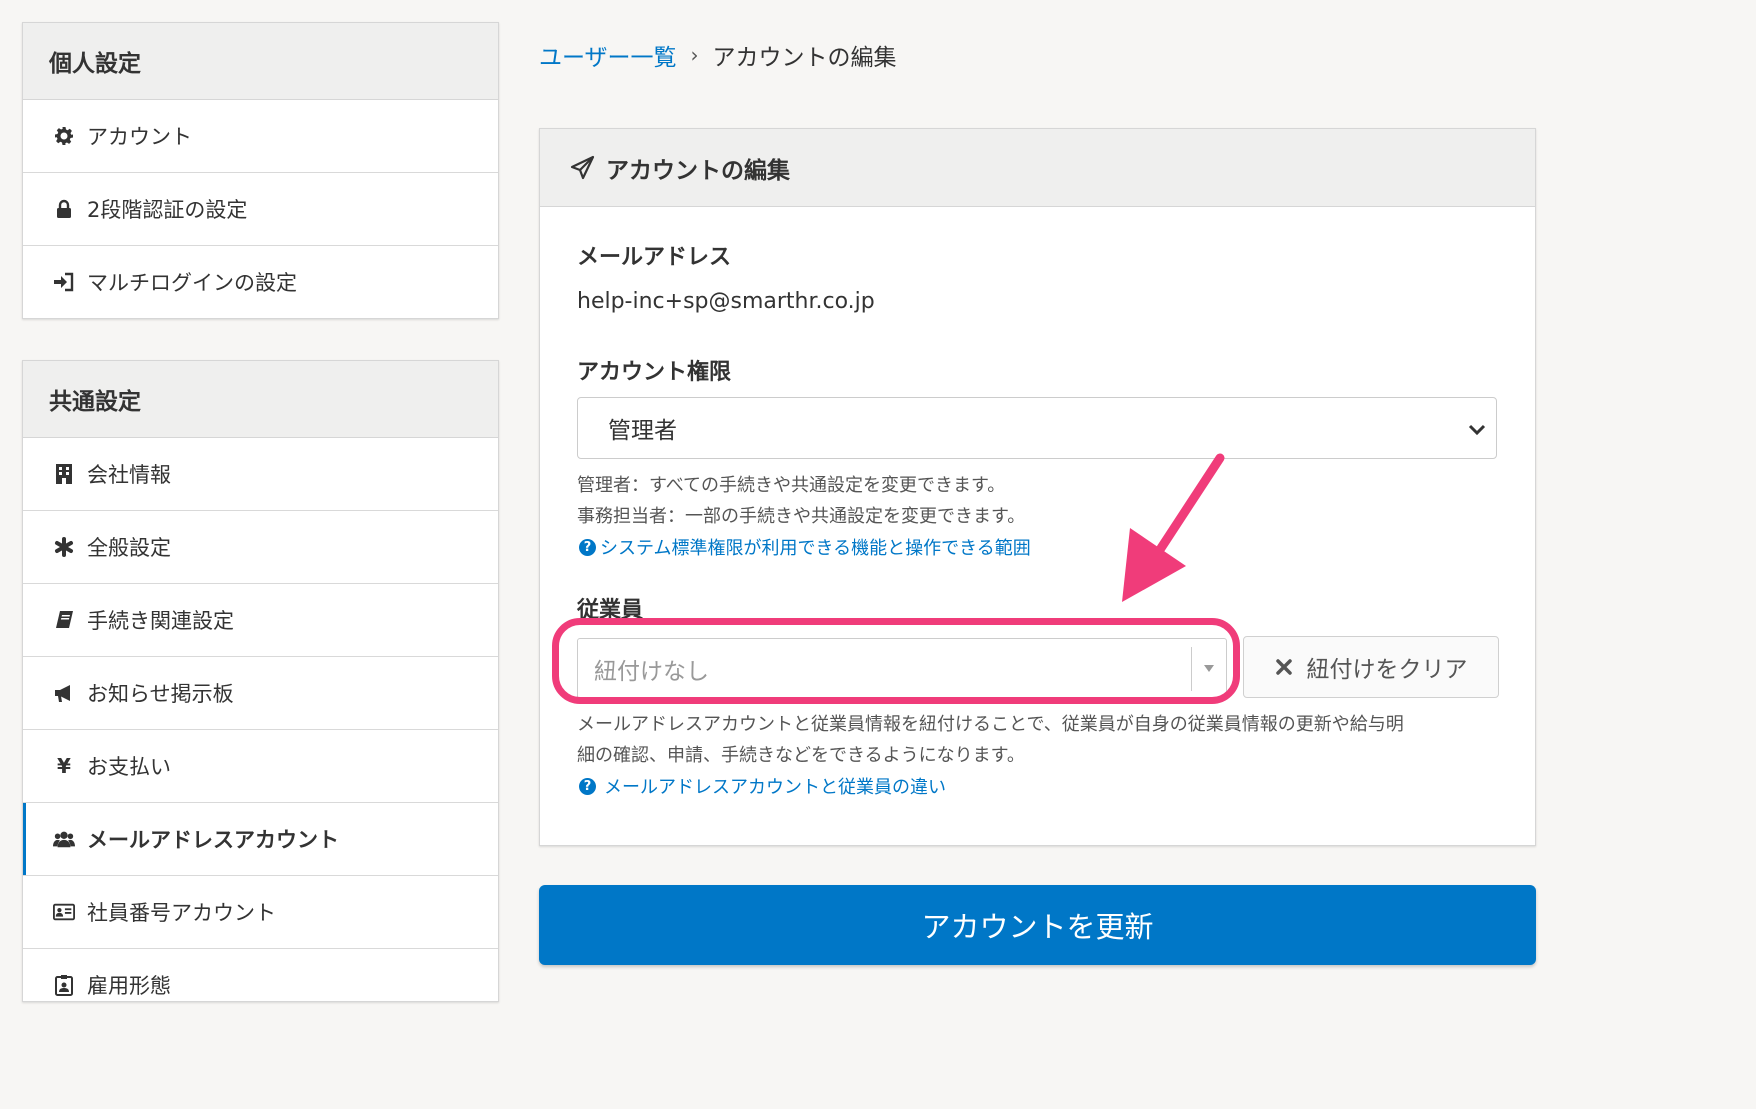  Describe the element at coordinates (129, 767) in the screenshot. I see `sidebar-item-label: お支払い` at that location.